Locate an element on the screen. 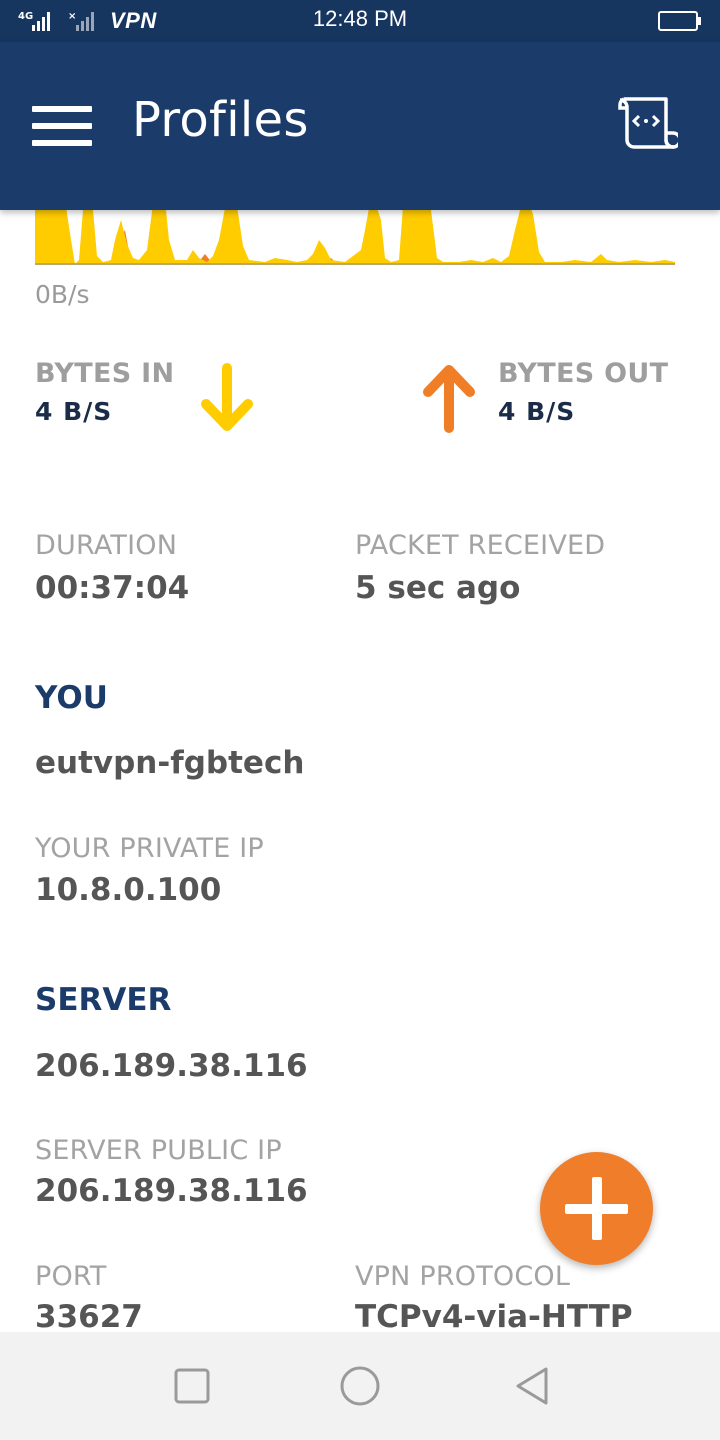  app-bar: Profiles is located at coordinates (360, 126).